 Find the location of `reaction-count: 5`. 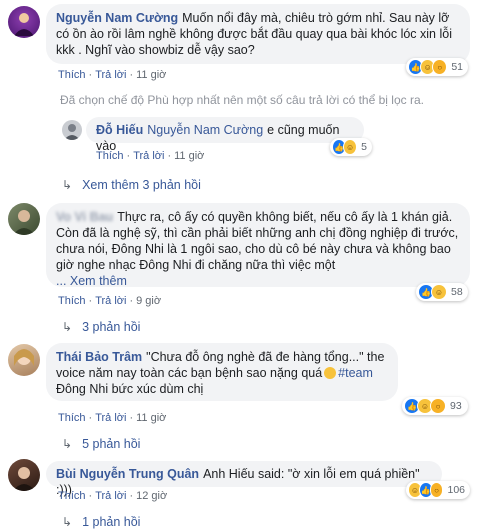

reaction-count: 5 is located at coordinates (364, 147).